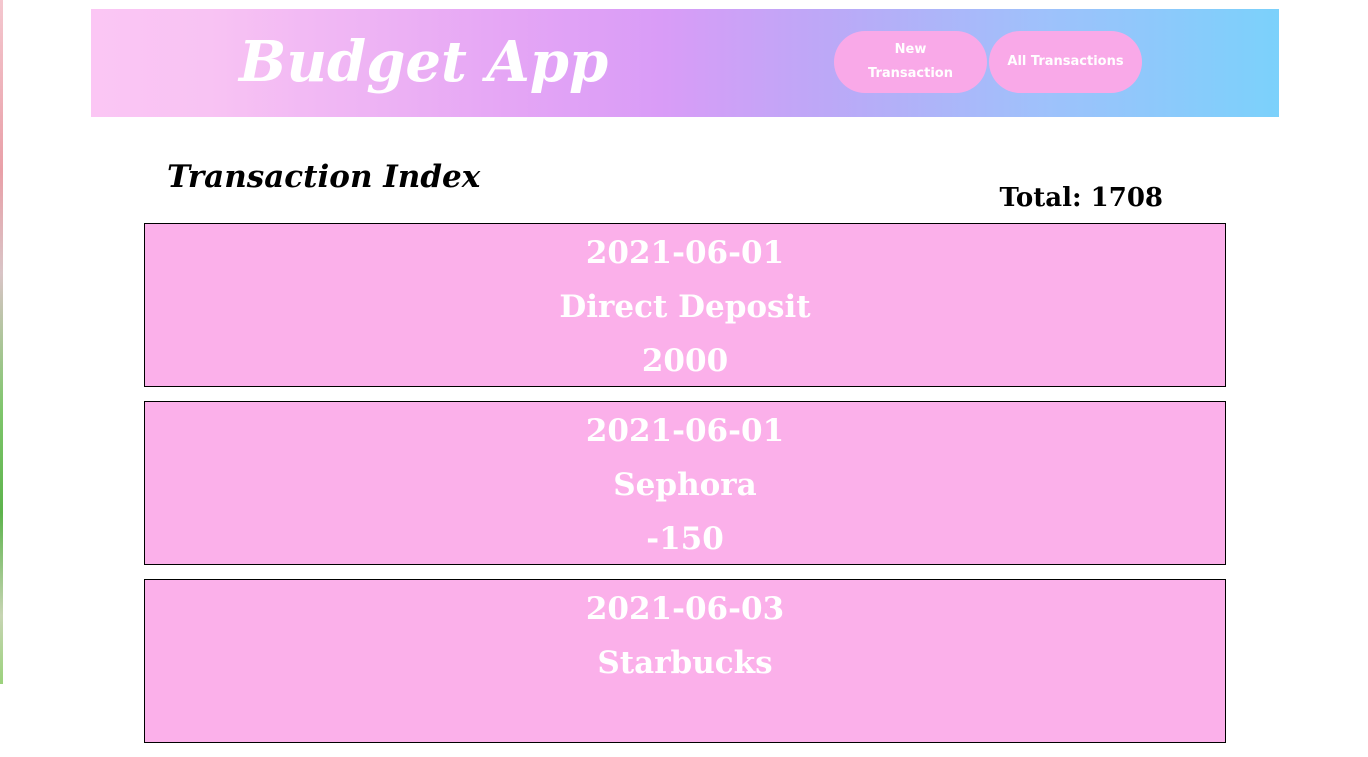 The image size is (1368, 757). I want to click on total-amount: Total: 1708, so click(1081, 198).